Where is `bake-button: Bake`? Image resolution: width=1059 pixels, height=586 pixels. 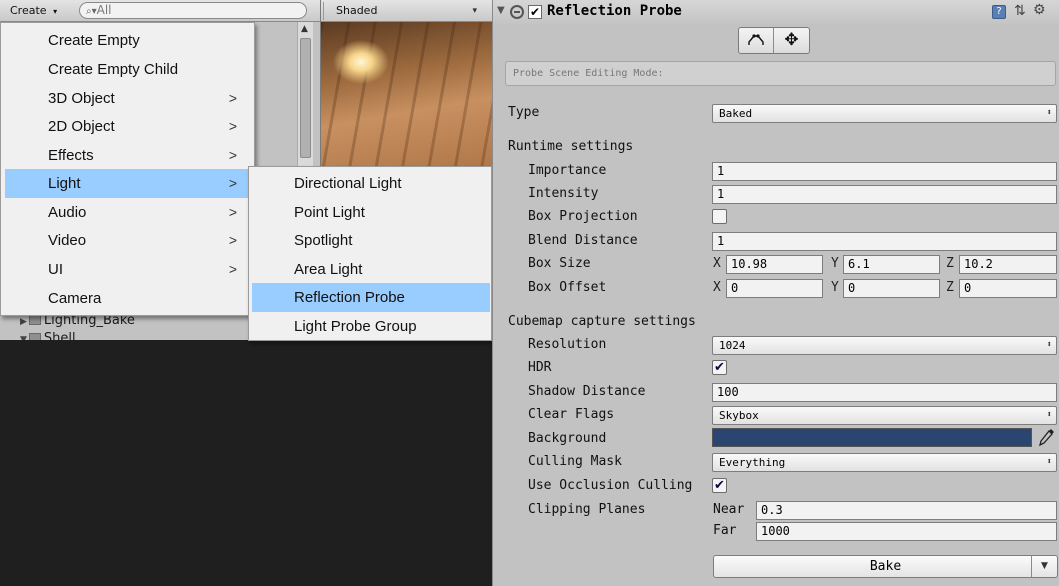 bake-button: Bake is located at coordinates (885, 566).